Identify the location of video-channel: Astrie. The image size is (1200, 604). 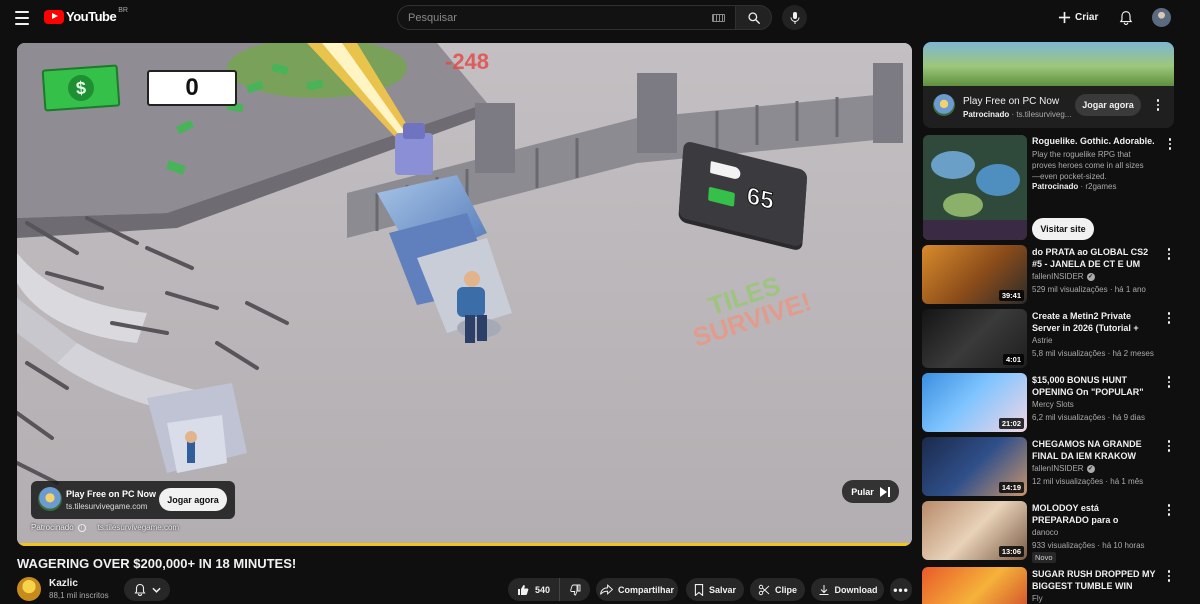
(1042, 340).